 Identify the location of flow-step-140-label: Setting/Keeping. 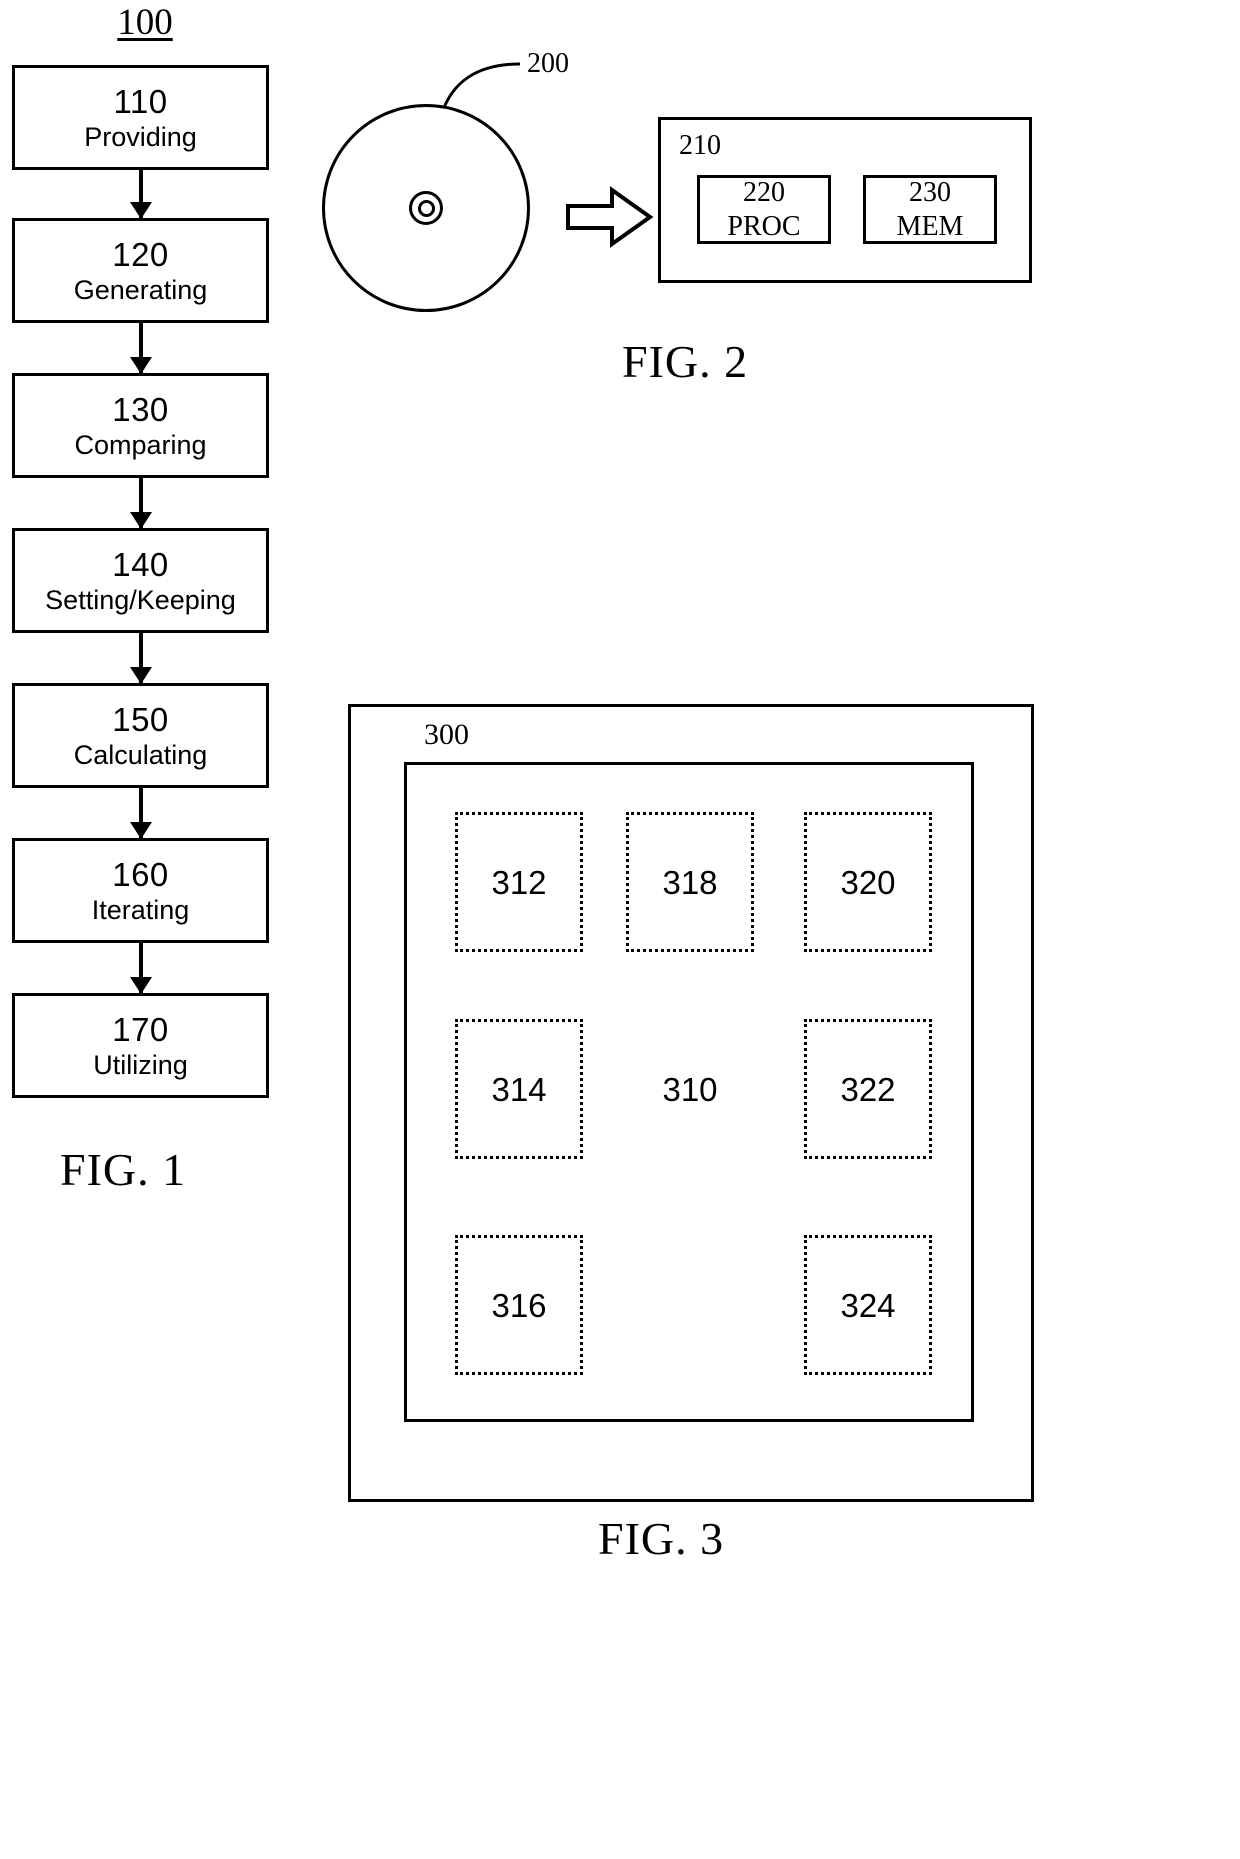
(140, 599).